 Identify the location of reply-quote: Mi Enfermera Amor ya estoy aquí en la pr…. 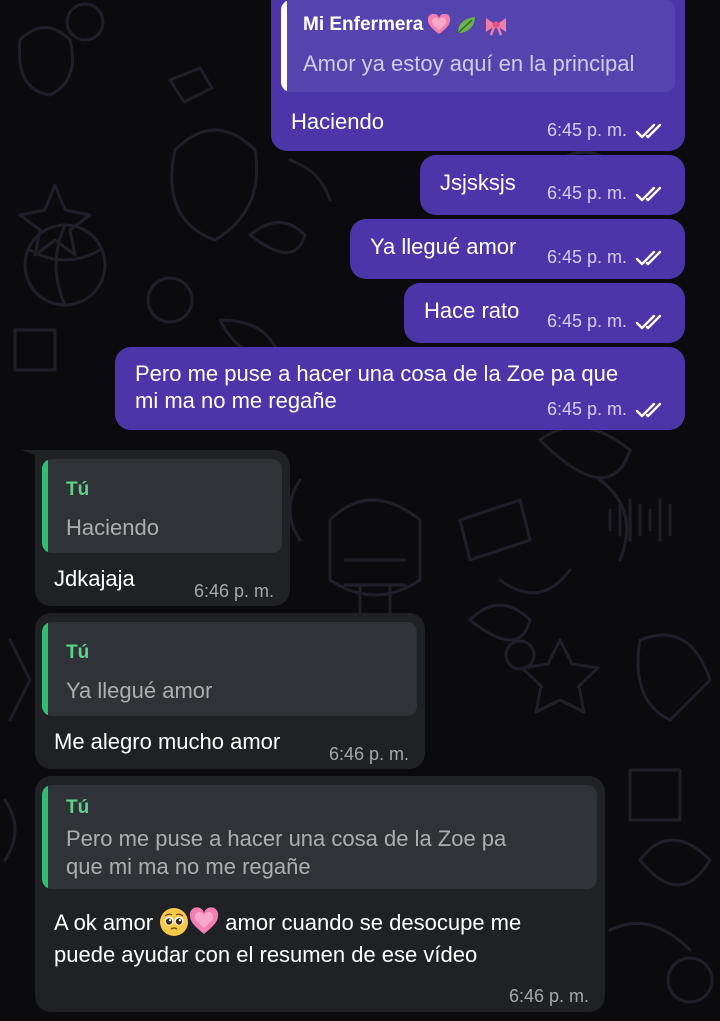
(478, 46).